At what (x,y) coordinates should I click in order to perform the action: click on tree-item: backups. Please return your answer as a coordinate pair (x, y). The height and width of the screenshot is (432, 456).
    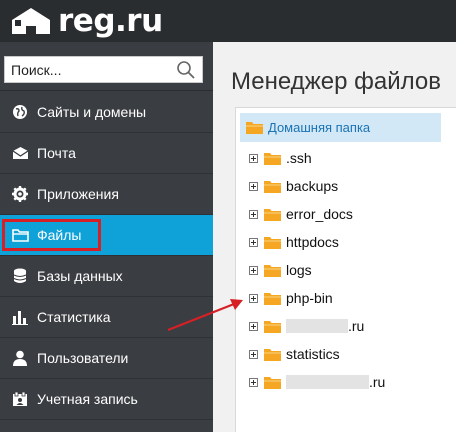
    Looking at the image, I should click on (293, 186).